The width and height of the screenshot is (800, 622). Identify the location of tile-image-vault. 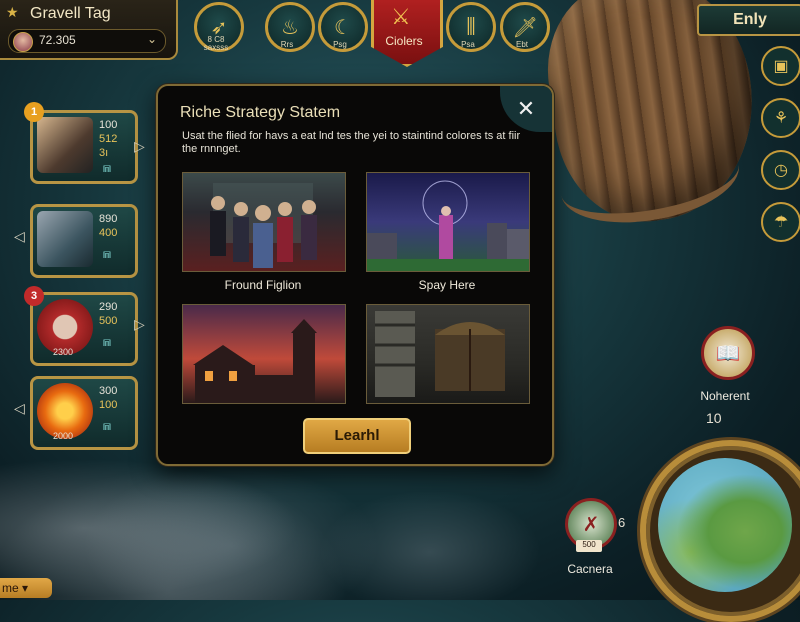
(448, 354).